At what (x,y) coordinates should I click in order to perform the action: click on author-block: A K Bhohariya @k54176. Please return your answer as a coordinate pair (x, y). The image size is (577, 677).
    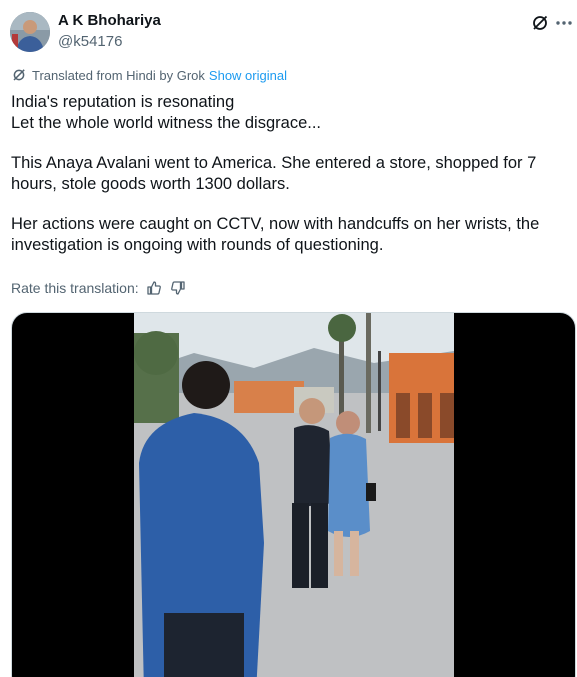
    Looking at the image, I should click on (109, 32).